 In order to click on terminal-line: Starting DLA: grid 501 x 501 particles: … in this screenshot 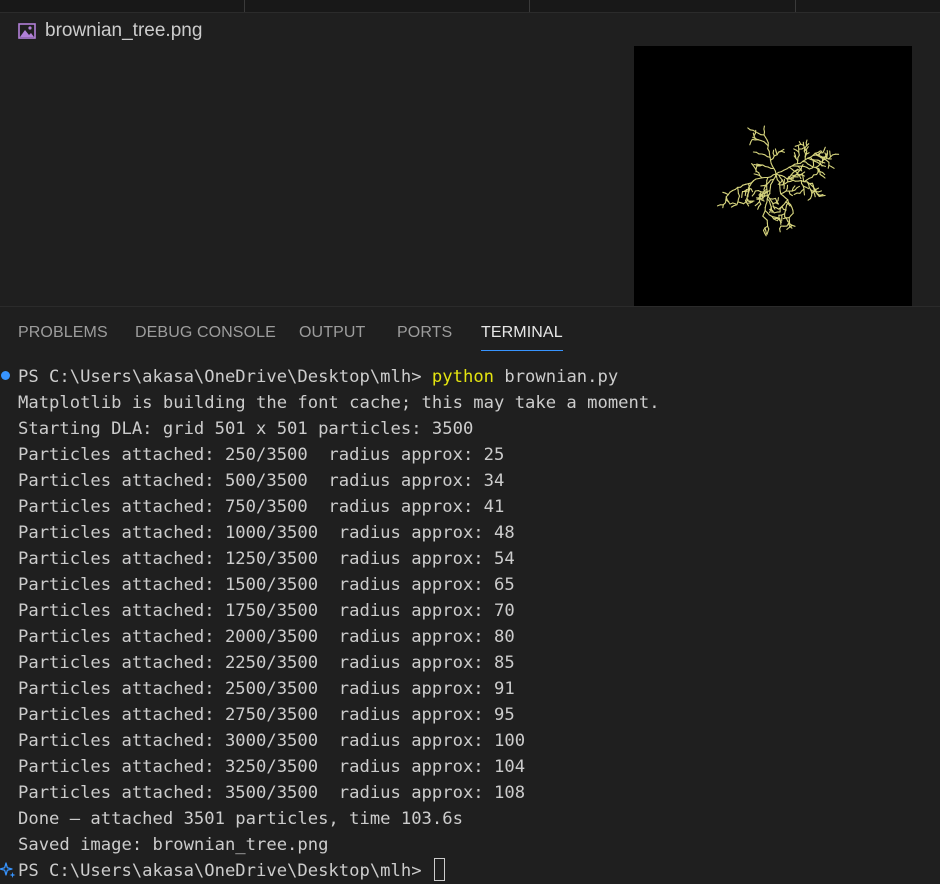, I will do `click(245, 429)`.